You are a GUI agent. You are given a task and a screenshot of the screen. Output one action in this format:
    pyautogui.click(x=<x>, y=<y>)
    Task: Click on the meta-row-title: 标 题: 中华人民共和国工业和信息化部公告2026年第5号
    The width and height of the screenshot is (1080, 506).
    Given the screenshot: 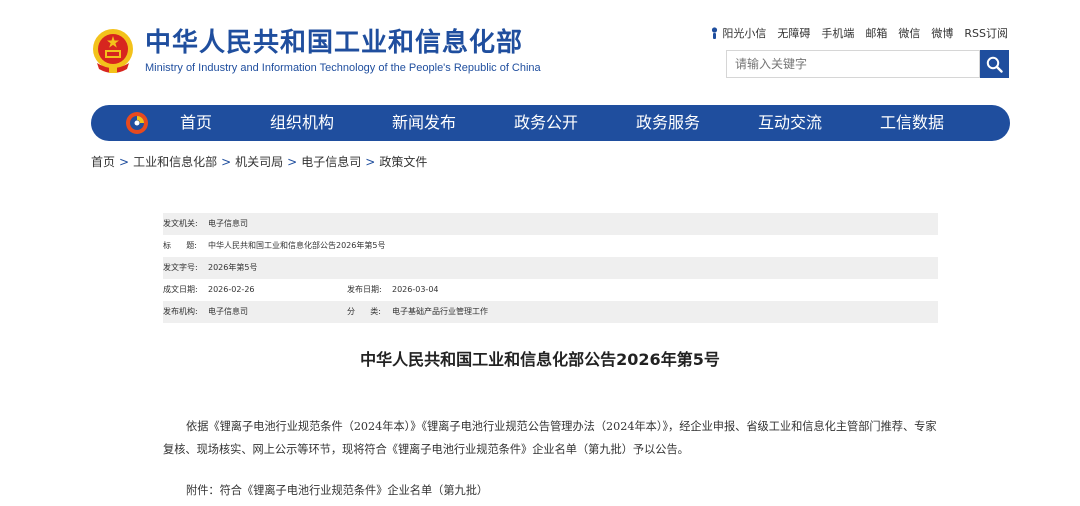 What is the action you would take?
    pyautogui.click(x=550, y=246)
    